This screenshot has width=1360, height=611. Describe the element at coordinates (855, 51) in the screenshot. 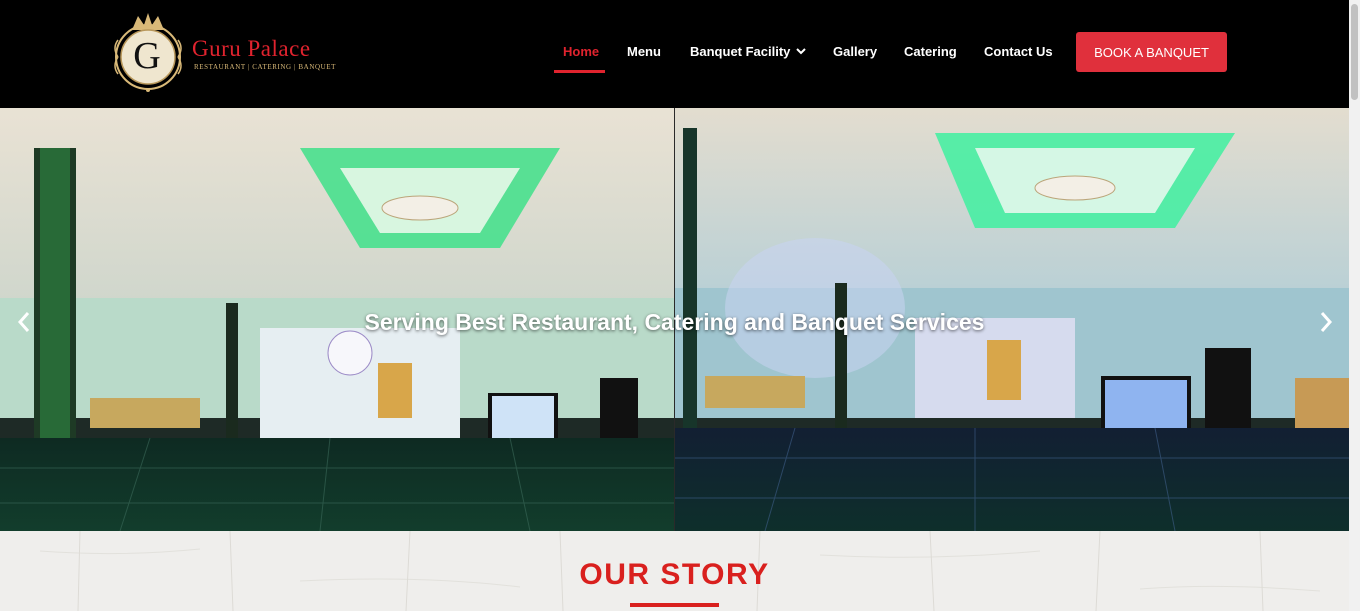

I see `nav-item-gallery: Gallery` at that location.